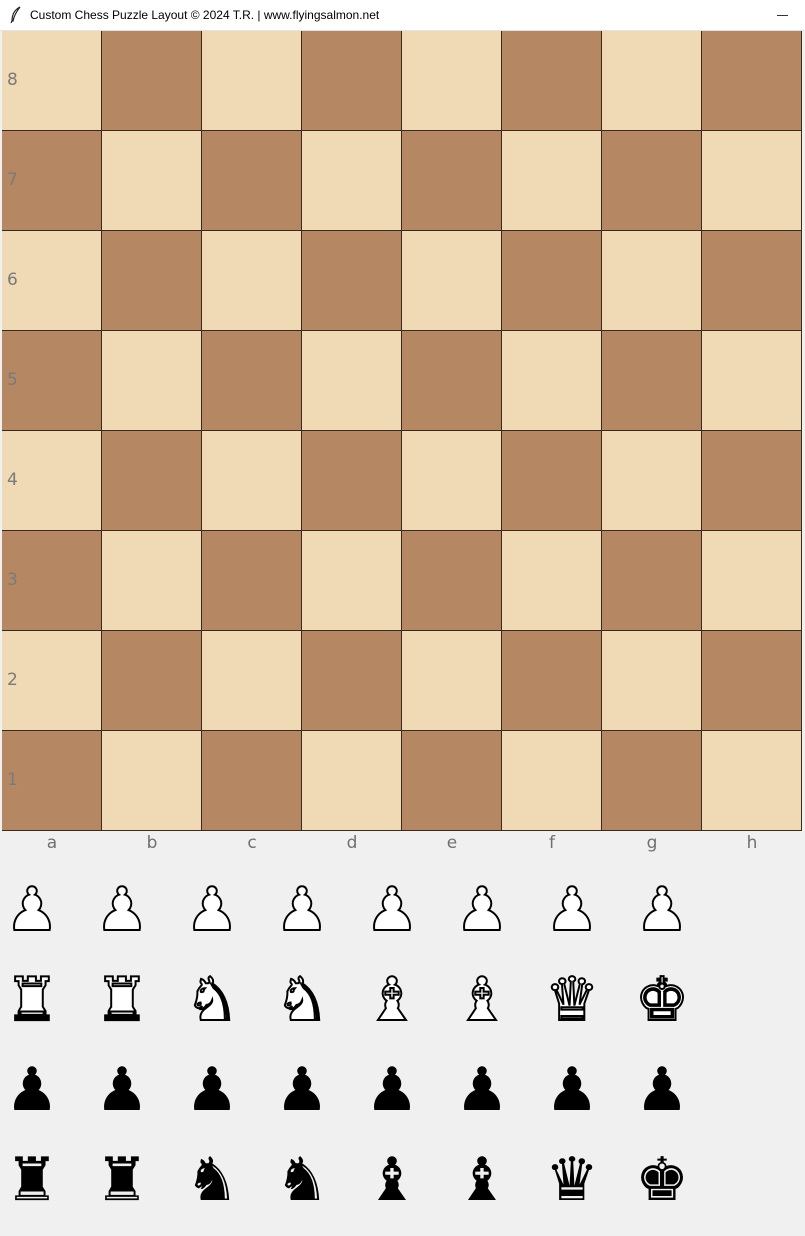 Image resolution: width=805 pixels, height=1236 pixels. What do you see at coordinates (782, 15) in the screenshot?
I see `minimize-button` at bounding box center [782, 15].